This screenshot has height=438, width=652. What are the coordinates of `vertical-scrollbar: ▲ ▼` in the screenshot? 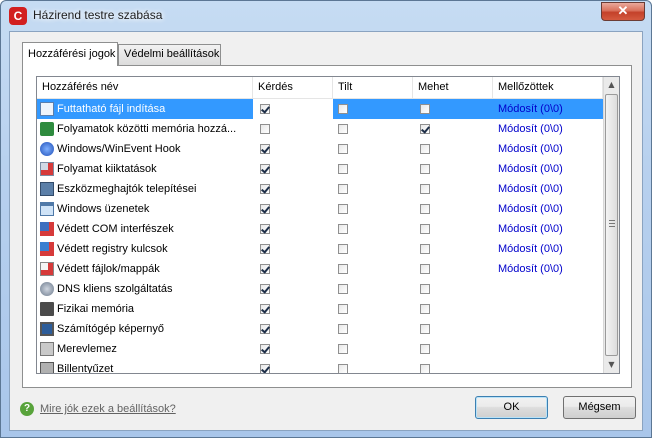 It's located at (611, 225).